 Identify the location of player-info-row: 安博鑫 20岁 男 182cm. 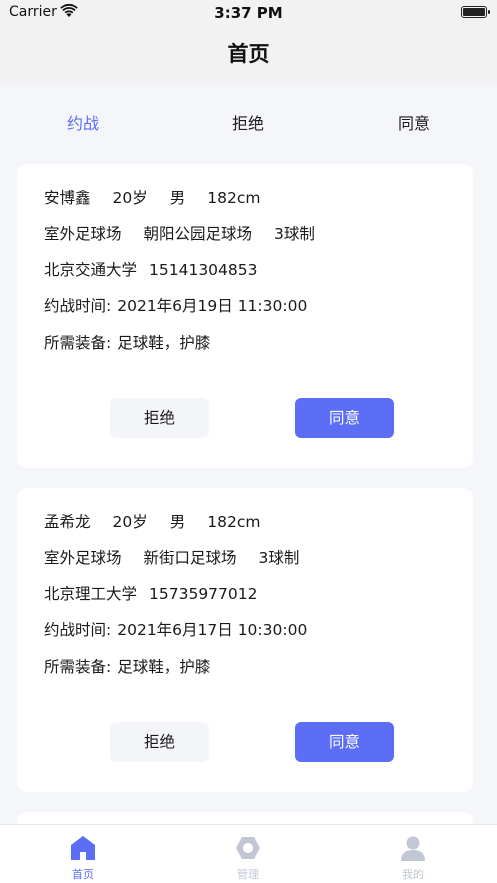
(152, 198).